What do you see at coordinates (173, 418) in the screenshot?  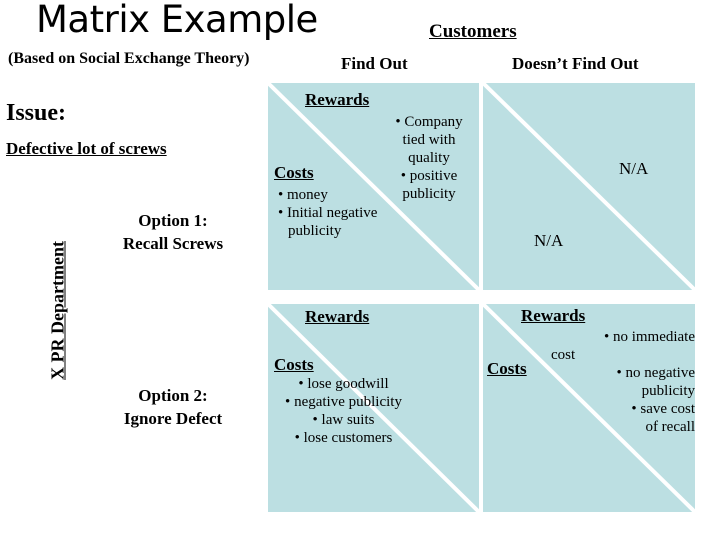 I see `row-header-option-2-line2: Ignore Defect` at bounding box center [173, 418].